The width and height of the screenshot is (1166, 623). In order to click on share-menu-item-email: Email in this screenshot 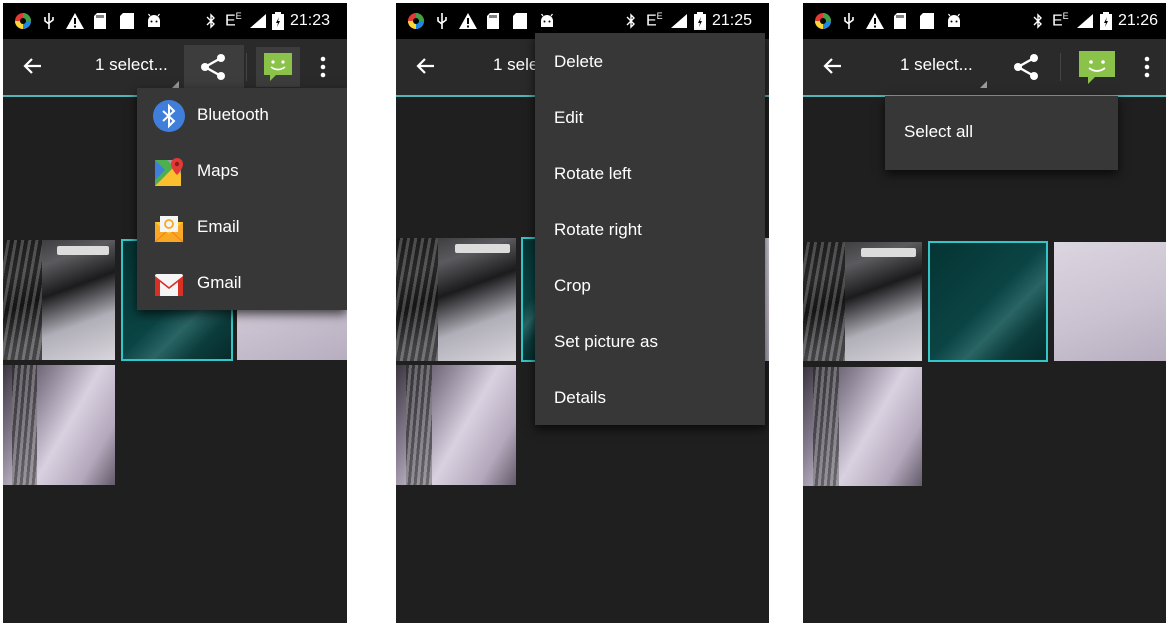, I will do `click(242, 228)`.